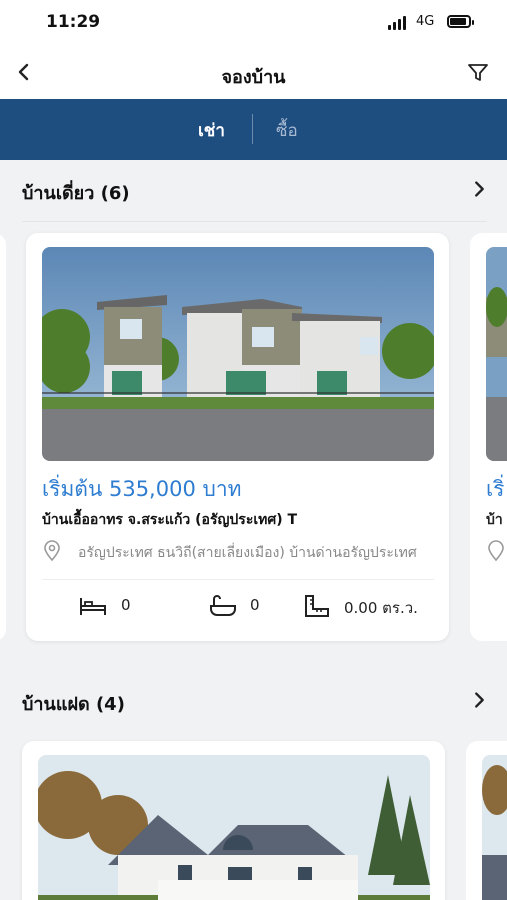 This screenshot has height=900, width=507. What do you see at coordinates (73, 22) in the screenshot?
I see `status-time: 11:29` at bounding box center [73, 22].